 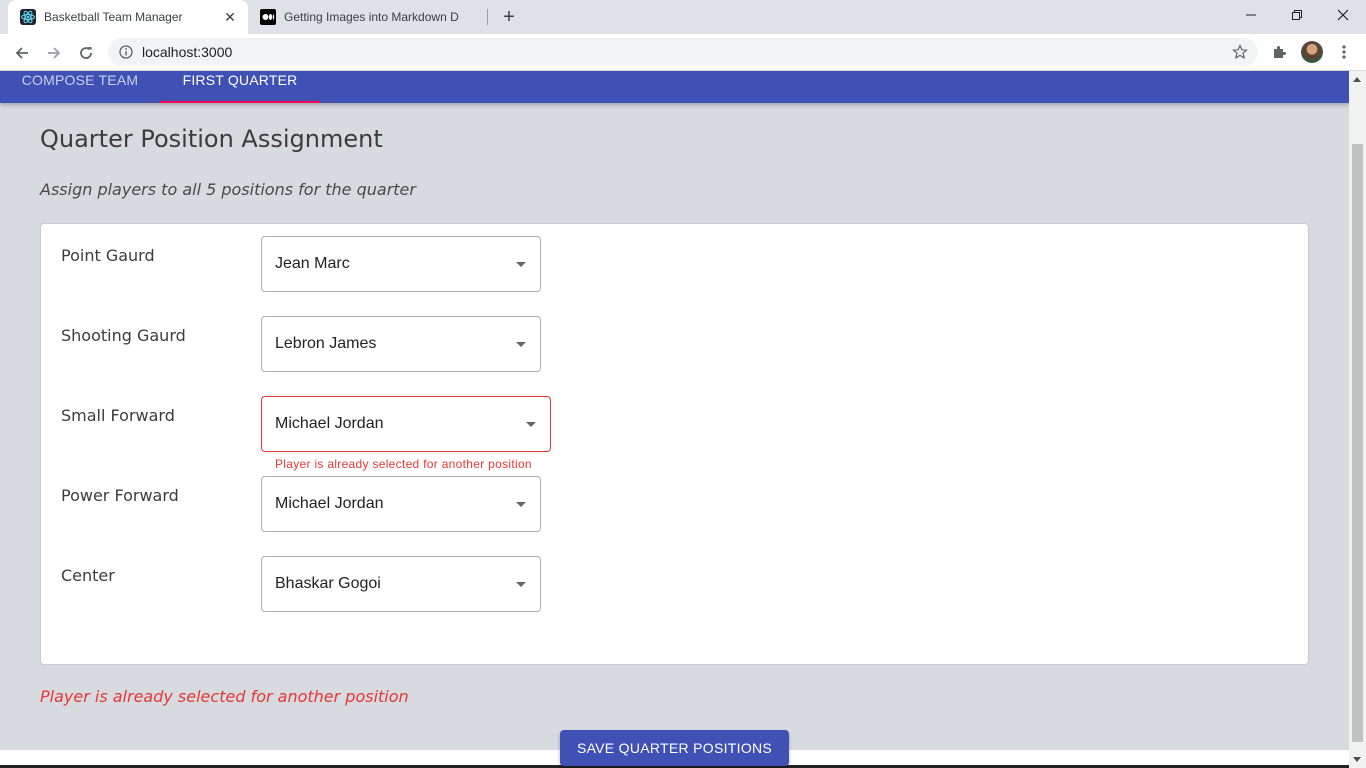 What do you see at coordinates (401, 584) in the screenshot?
I see `center-select: Bhaskar Gogoi` at bounding box center [401, 584].